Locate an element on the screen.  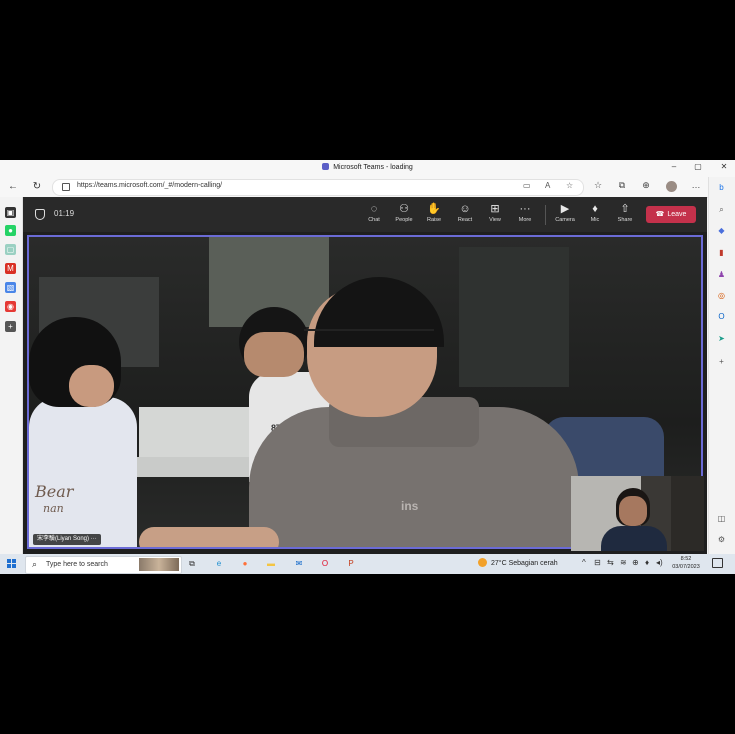
collections-icon: ⧉ is located at coordinates (622, 185).